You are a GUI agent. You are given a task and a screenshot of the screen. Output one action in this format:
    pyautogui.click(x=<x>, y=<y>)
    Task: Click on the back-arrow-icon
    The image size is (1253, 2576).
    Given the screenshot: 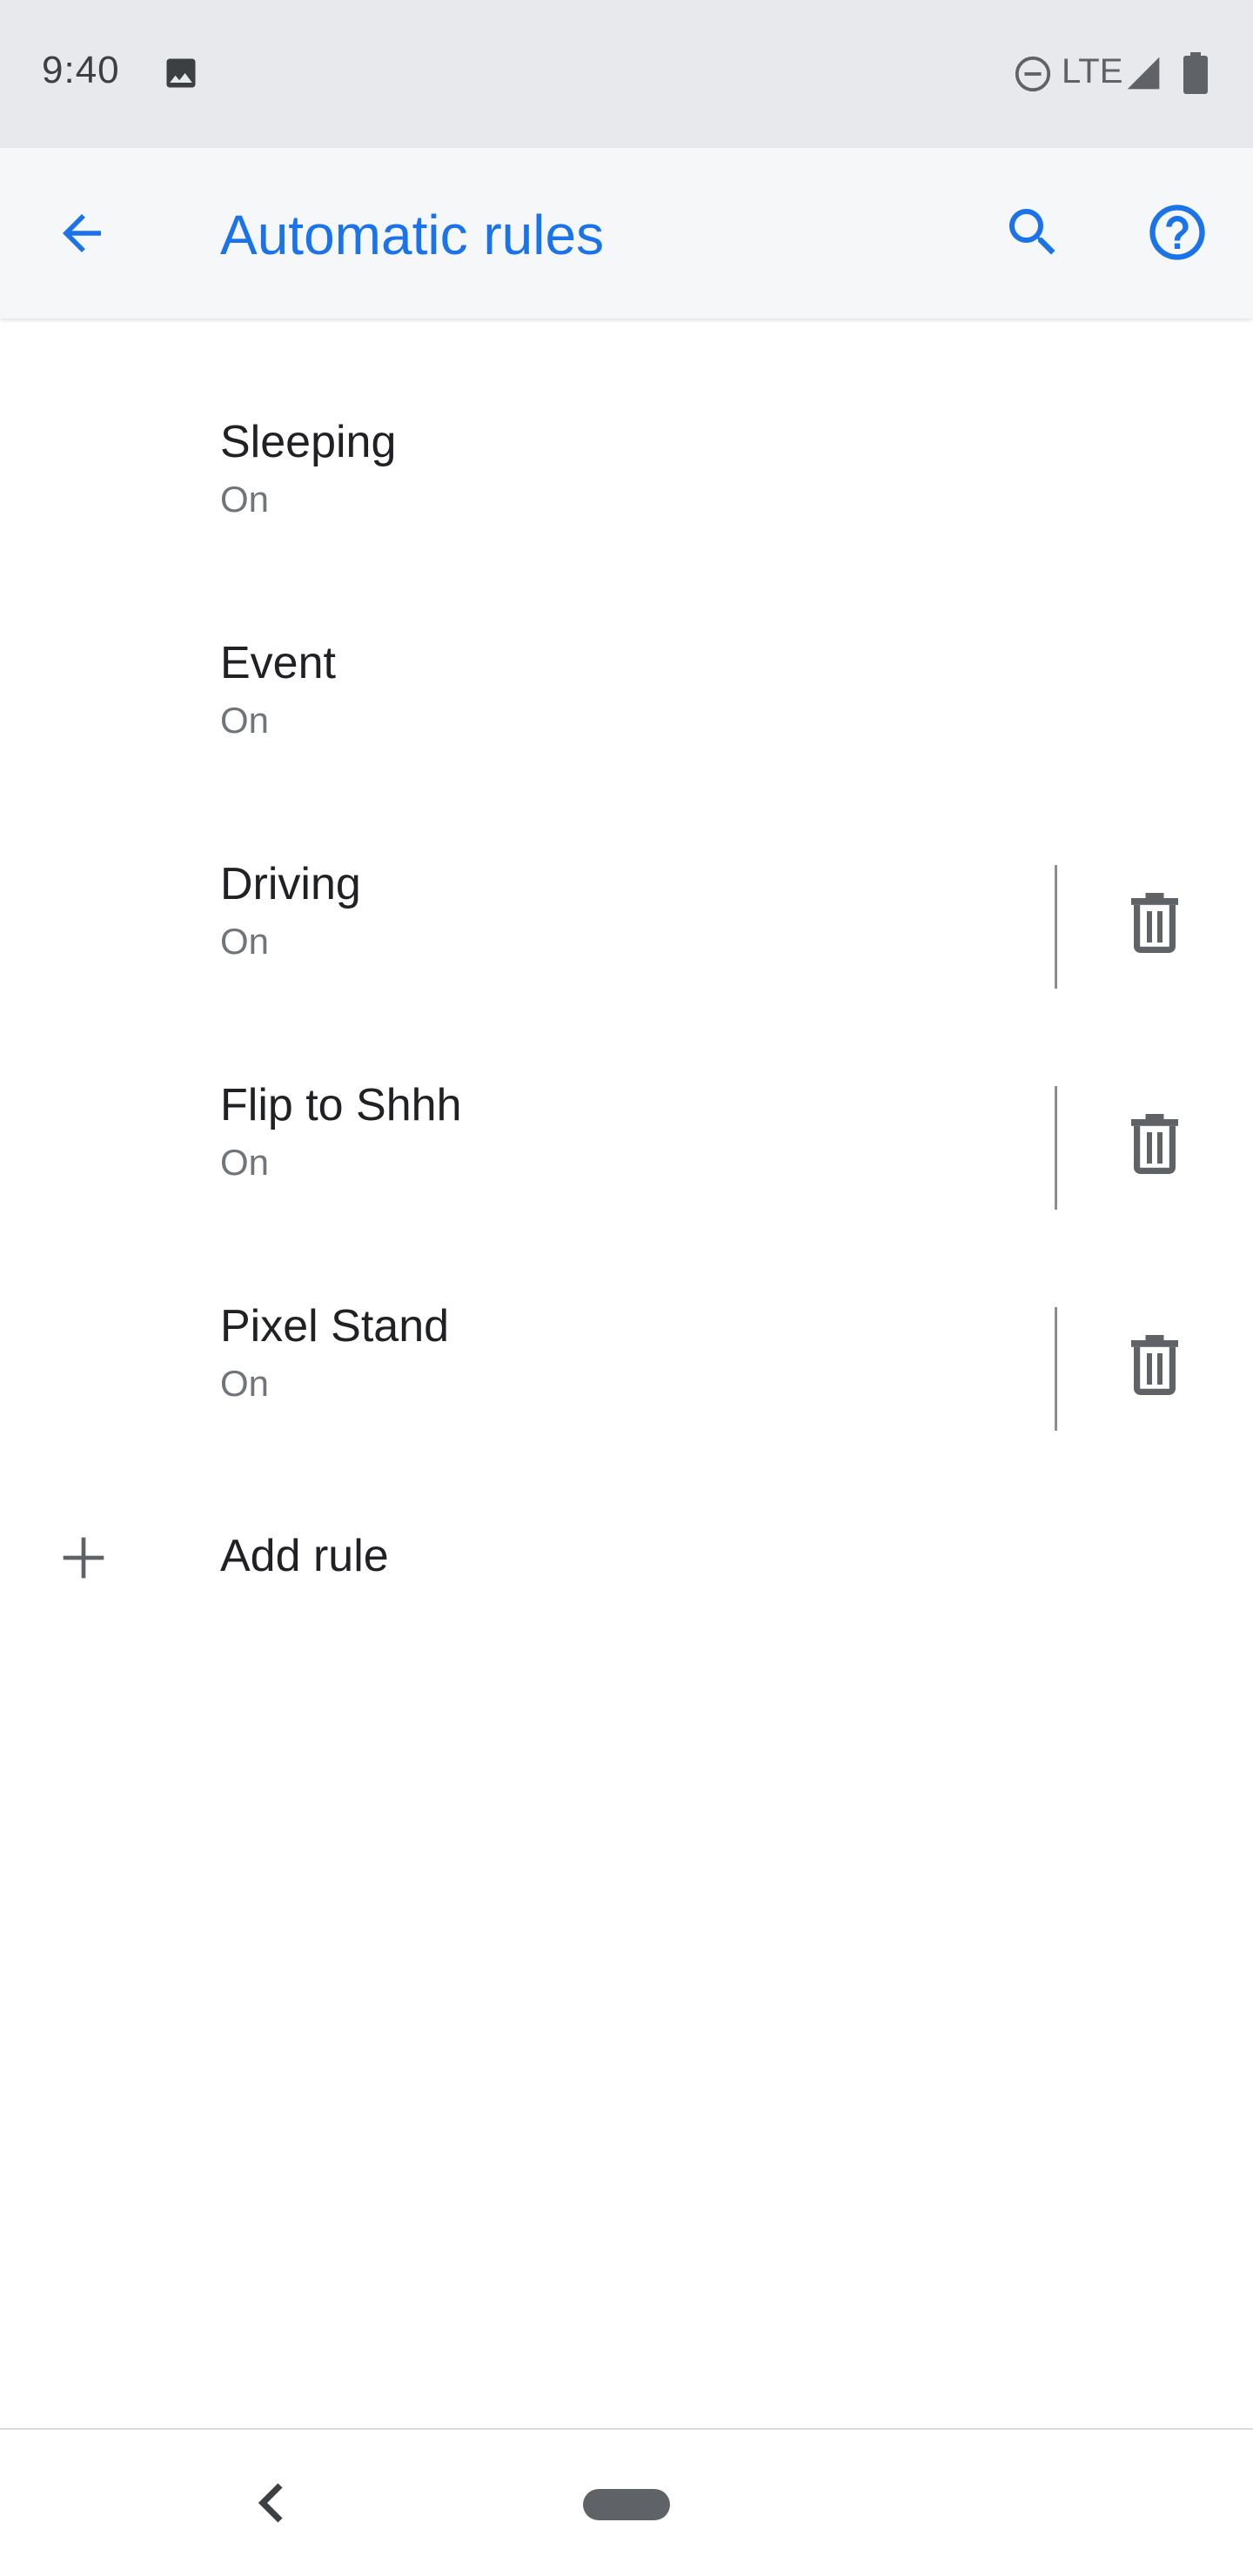 What is the action you would take?
    pyautogui.click(x=82, y=235)
    